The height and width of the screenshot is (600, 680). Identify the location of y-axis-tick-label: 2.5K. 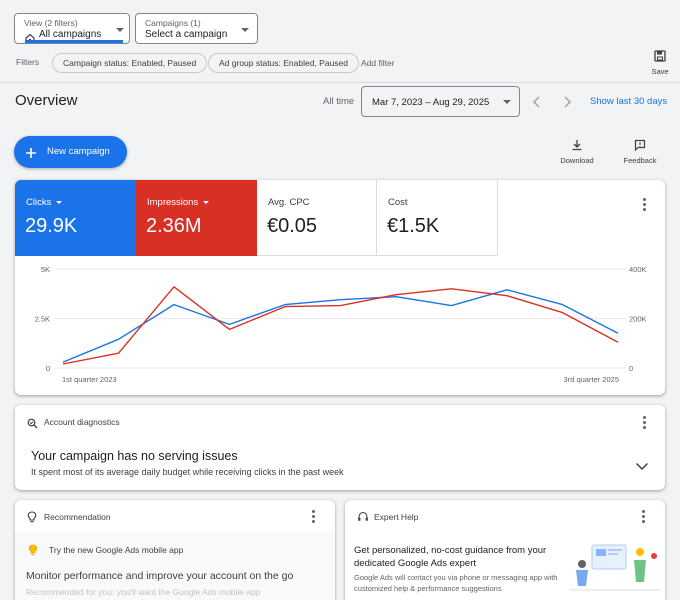
(42, 319).